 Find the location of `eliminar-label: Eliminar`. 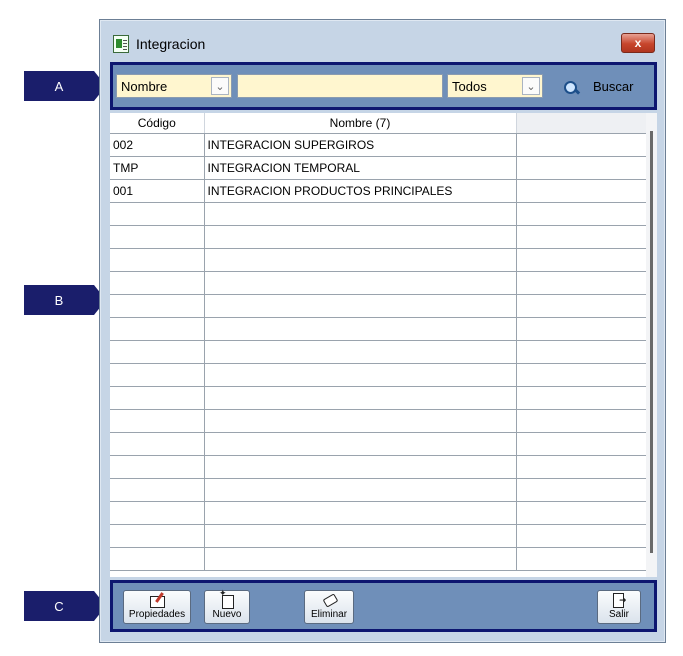

eliminar-label: Eliminar is located at coordinates (329, 614).